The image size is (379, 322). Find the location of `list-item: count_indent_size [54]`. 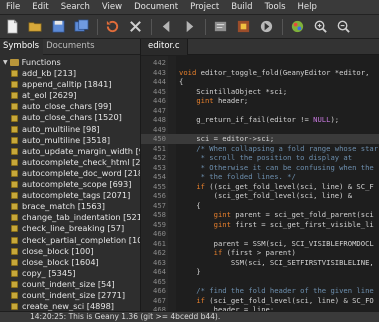

list-item: count_indent_size [54] is located at coordinates (70, 284).